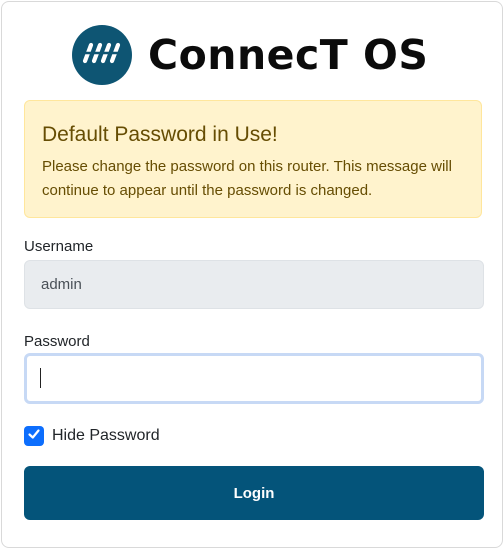 Image resolution: width=504 pixels, height=548 pixels. I want to click on login-button: Login, so click(254, 493).